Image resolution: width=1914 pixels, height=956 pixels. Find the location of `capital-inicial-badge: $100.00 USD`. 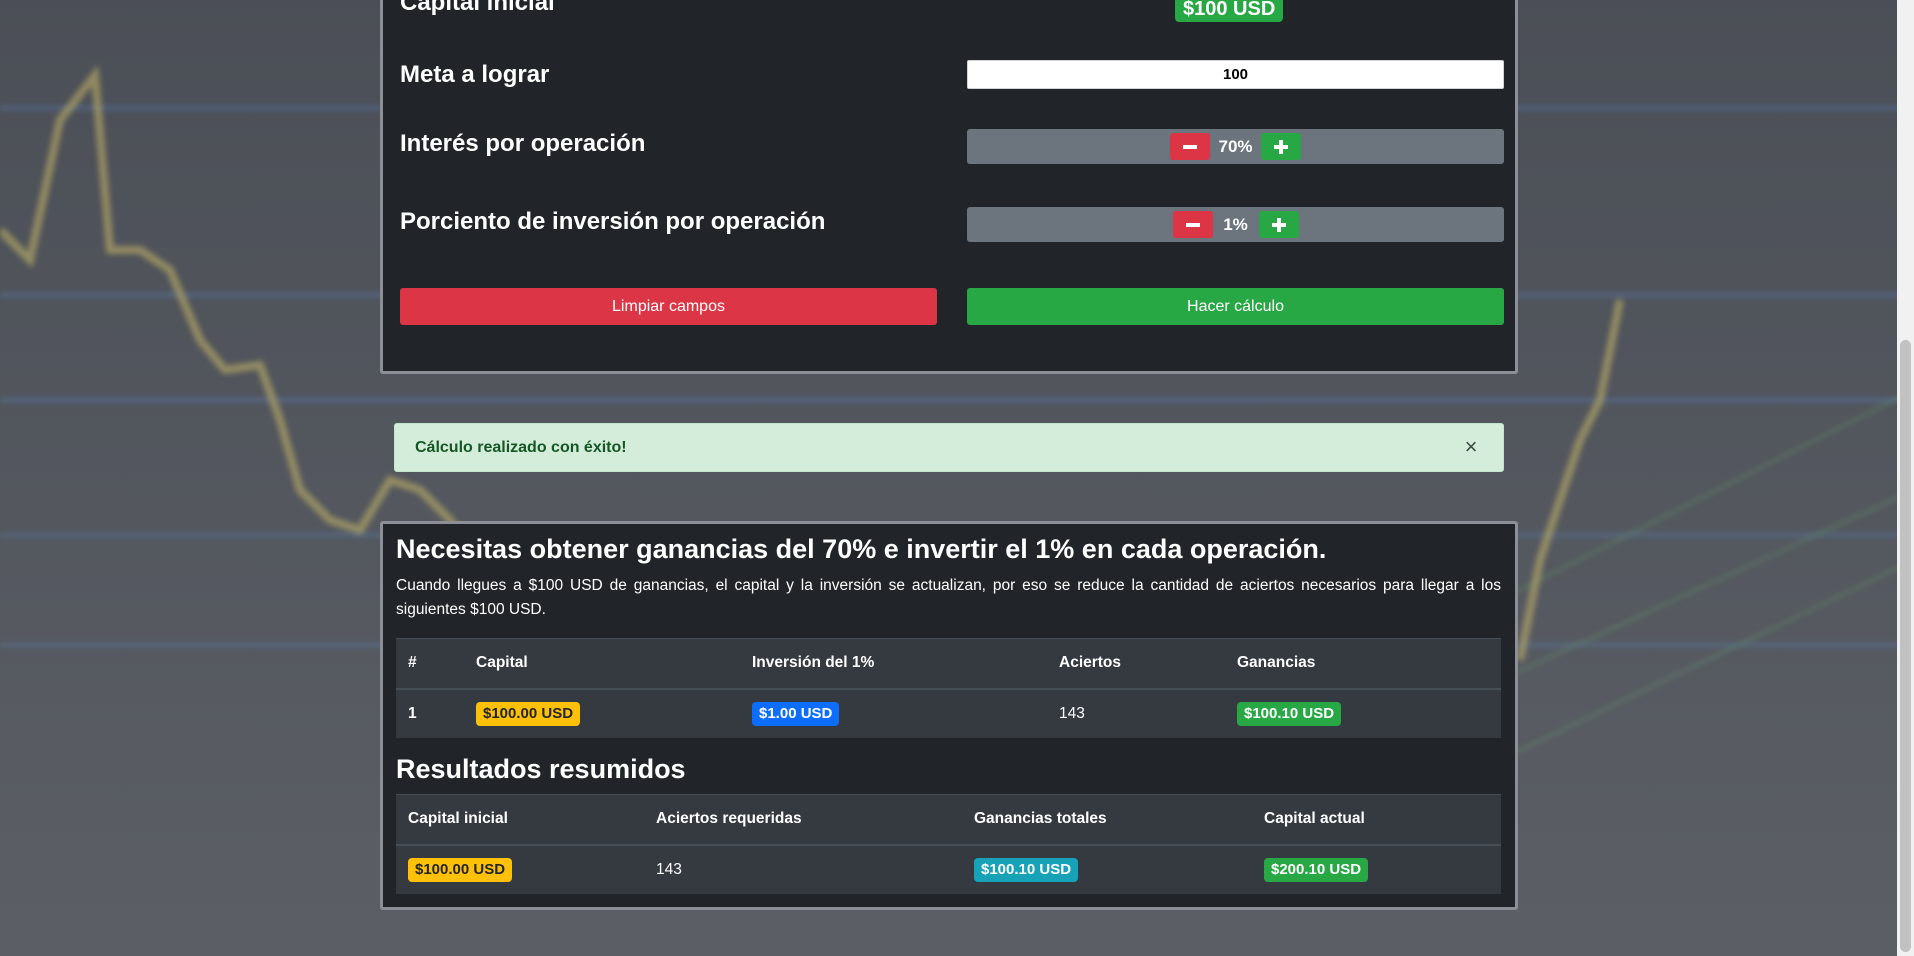

capital-inicial-badge: $100.00 USD is located at coordinates (460, 869).